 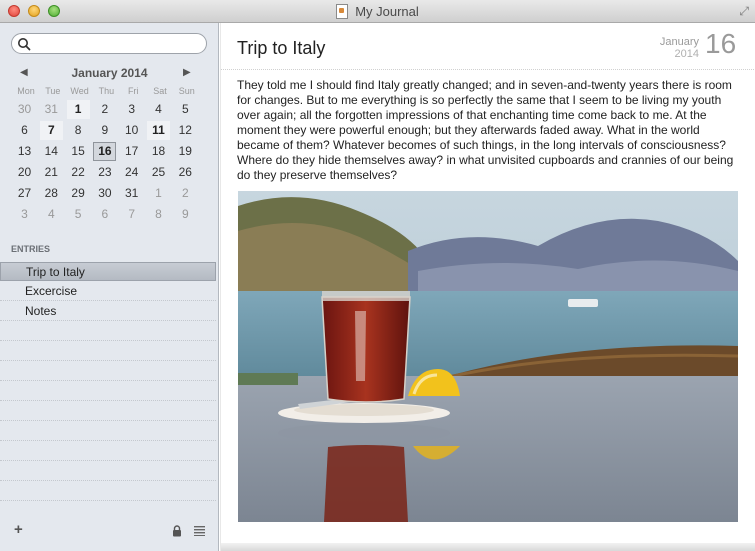 What do you see at coordinates (686, 54) in the screenshot?
I see `entry-date-year: 2014` at bounding box center [686, 54].